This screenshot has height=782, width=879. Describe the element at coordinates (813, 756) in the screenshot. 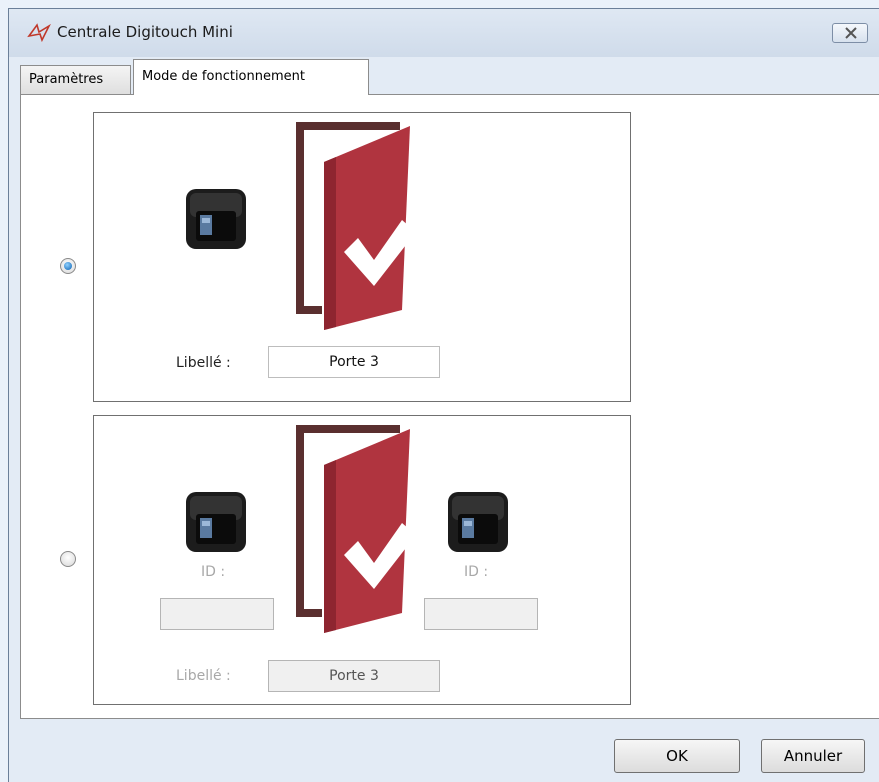

I see `cancel-button: Annuler` at that location.